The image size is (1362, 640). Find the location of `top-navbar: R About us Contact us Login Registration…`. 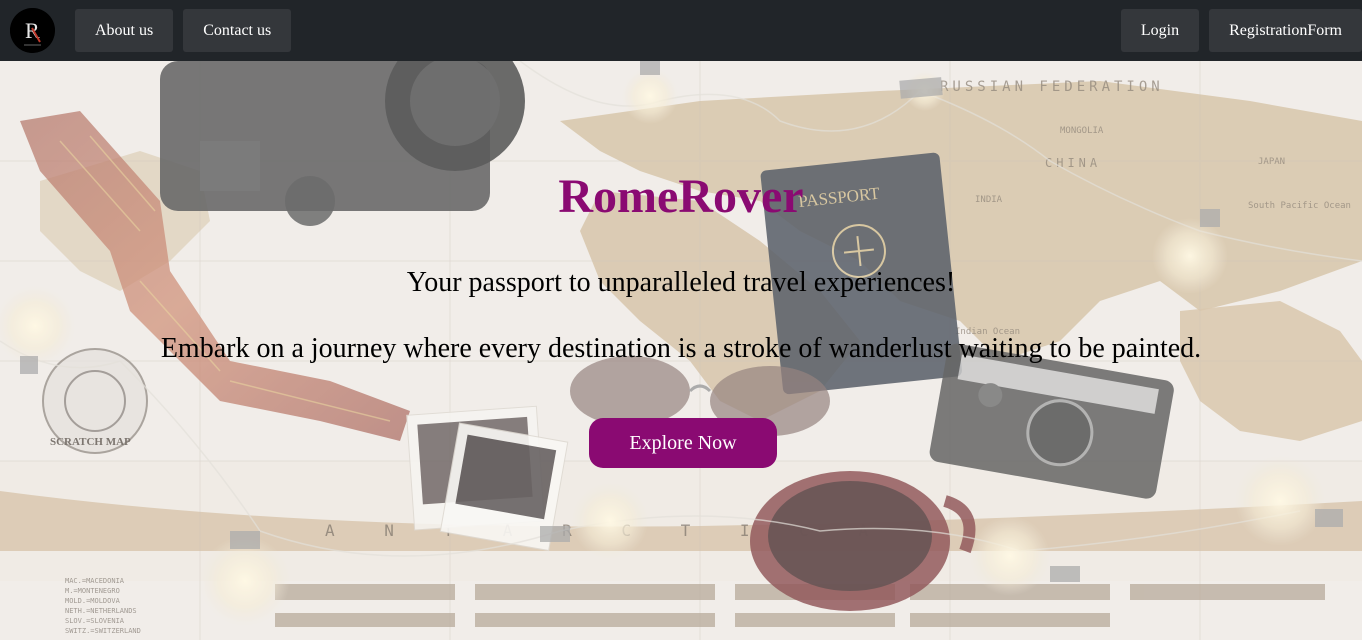

top-navbar: R About us Contact us Login Registration… is located at coordinates (681, 30).